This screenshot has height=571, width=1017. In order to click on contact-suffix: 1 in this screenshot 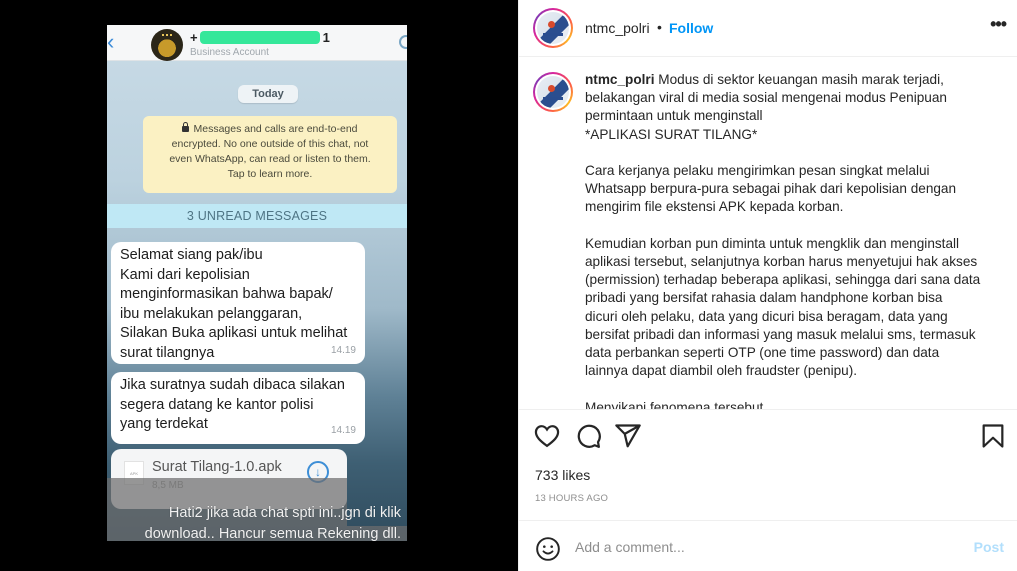, I will do `click(326, 37)`.